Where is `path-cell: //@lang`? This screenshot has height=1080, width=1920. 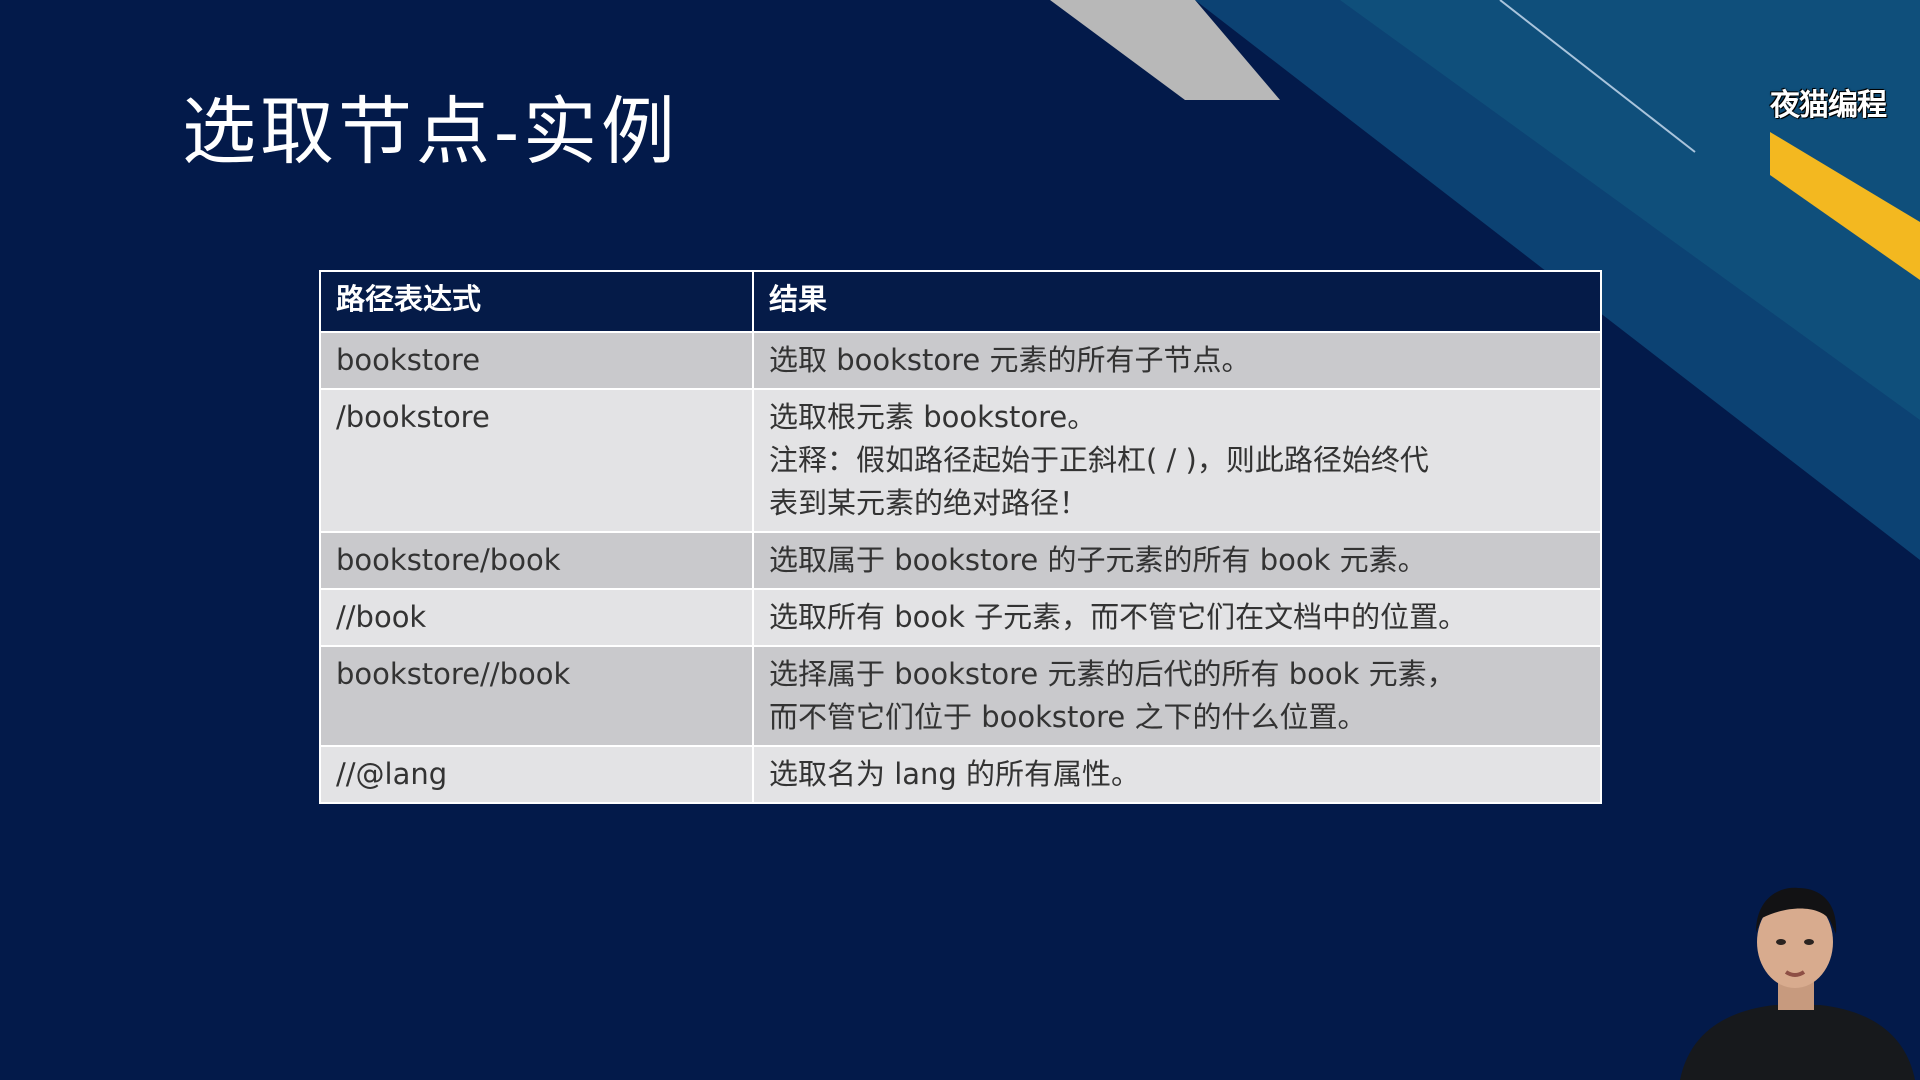 path-cell: //@lang is located at coordinates (536, 774).